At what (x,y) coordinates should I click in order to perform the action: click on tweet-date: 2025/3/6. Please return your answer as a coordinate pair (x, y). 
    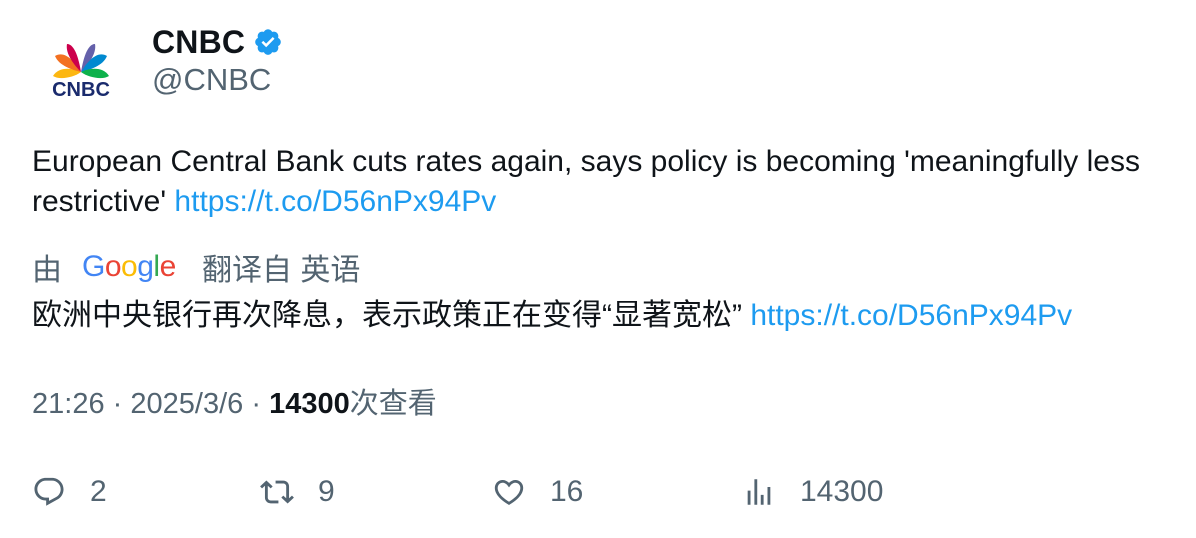
    Looking at the image, I should click on (186, 404).